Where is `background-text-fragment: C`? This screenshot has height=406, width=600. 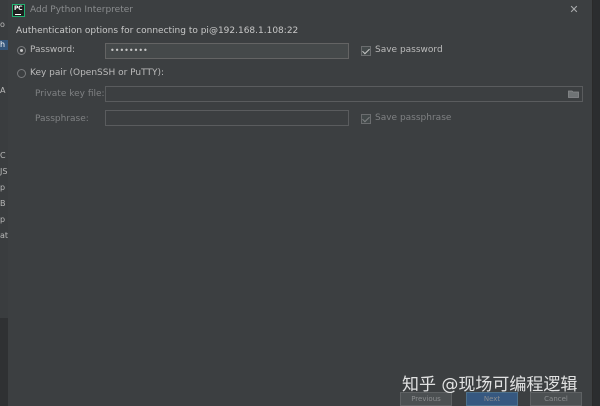
background-text-fragment: C is located at coordinates (3, 155).